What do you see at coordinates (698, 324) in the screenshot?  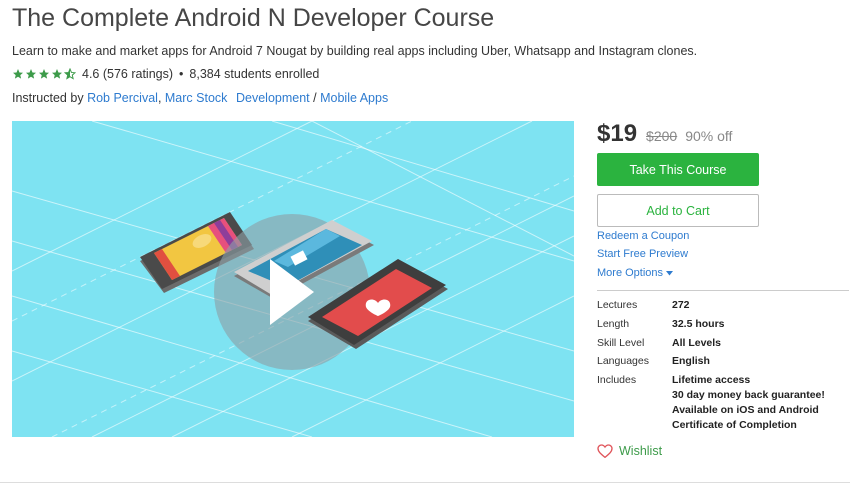 I see `length-value: 32.5 hours` at bounding box center [698, 324].